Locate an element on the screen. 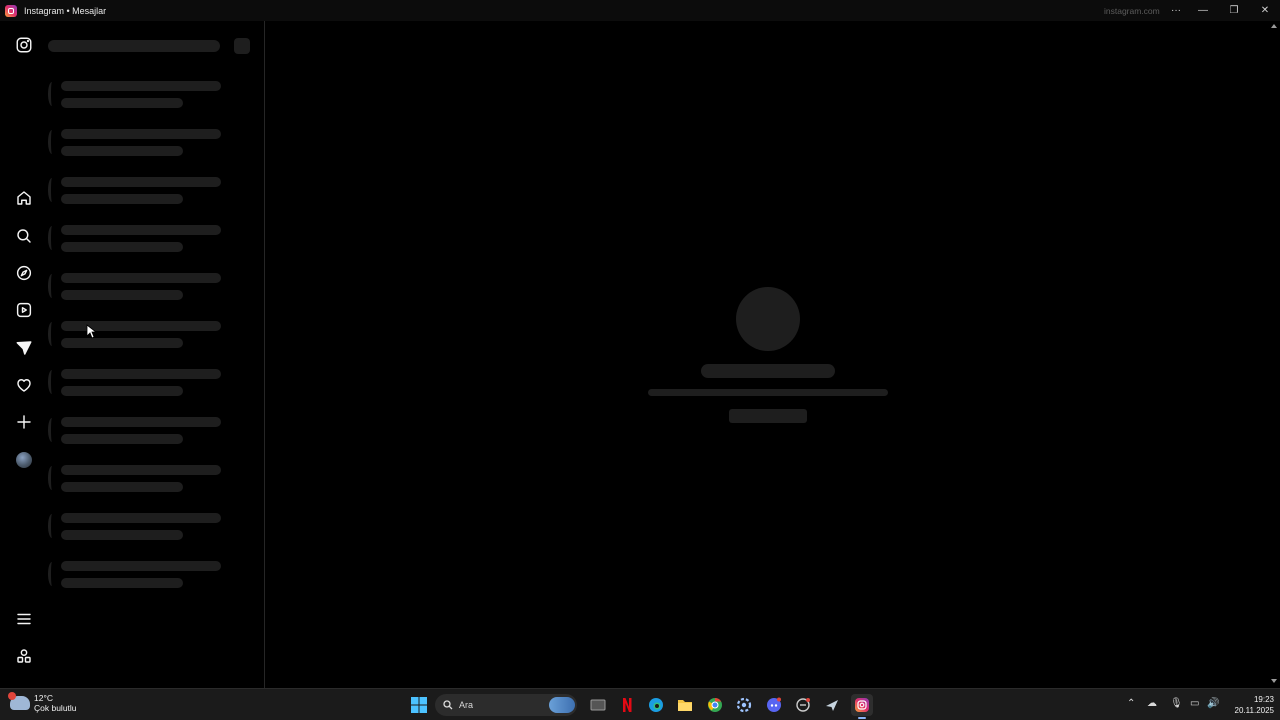  weather-temp: 12°C is located at coordinates (43, 698).